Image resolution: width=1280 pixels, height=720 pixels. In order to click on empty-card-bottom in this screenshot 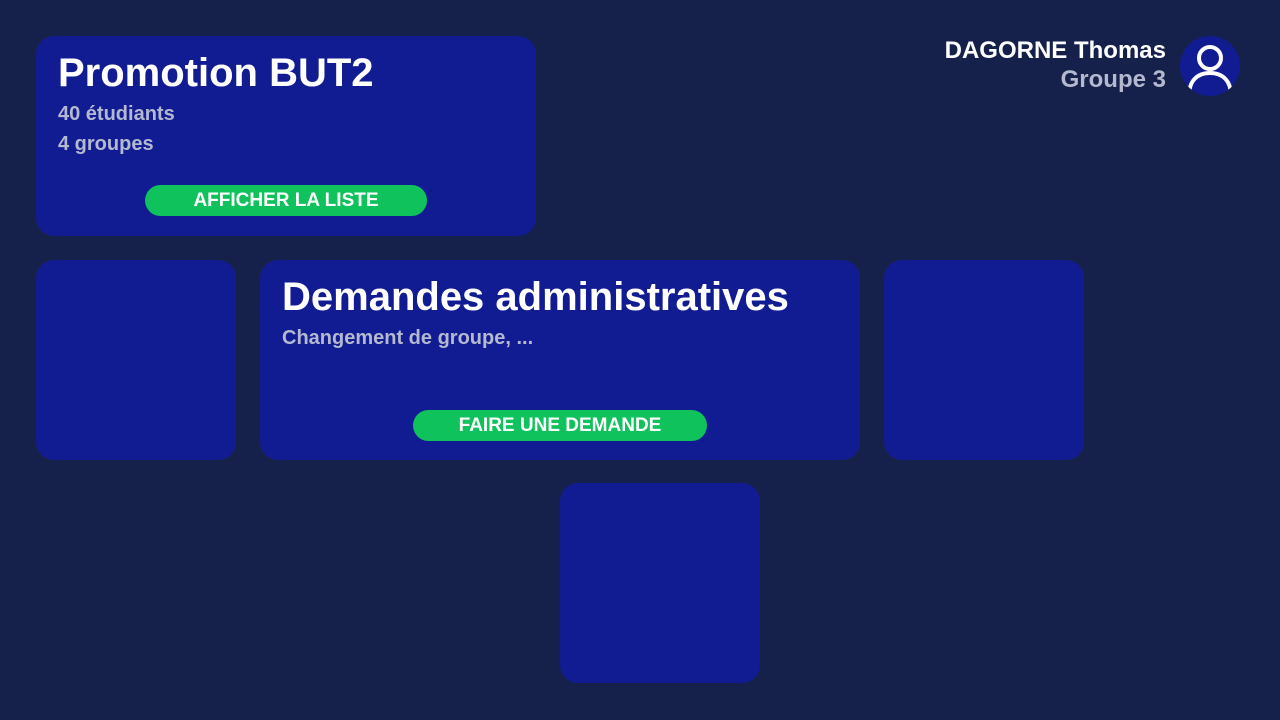, I will do `click(660, 583)`.